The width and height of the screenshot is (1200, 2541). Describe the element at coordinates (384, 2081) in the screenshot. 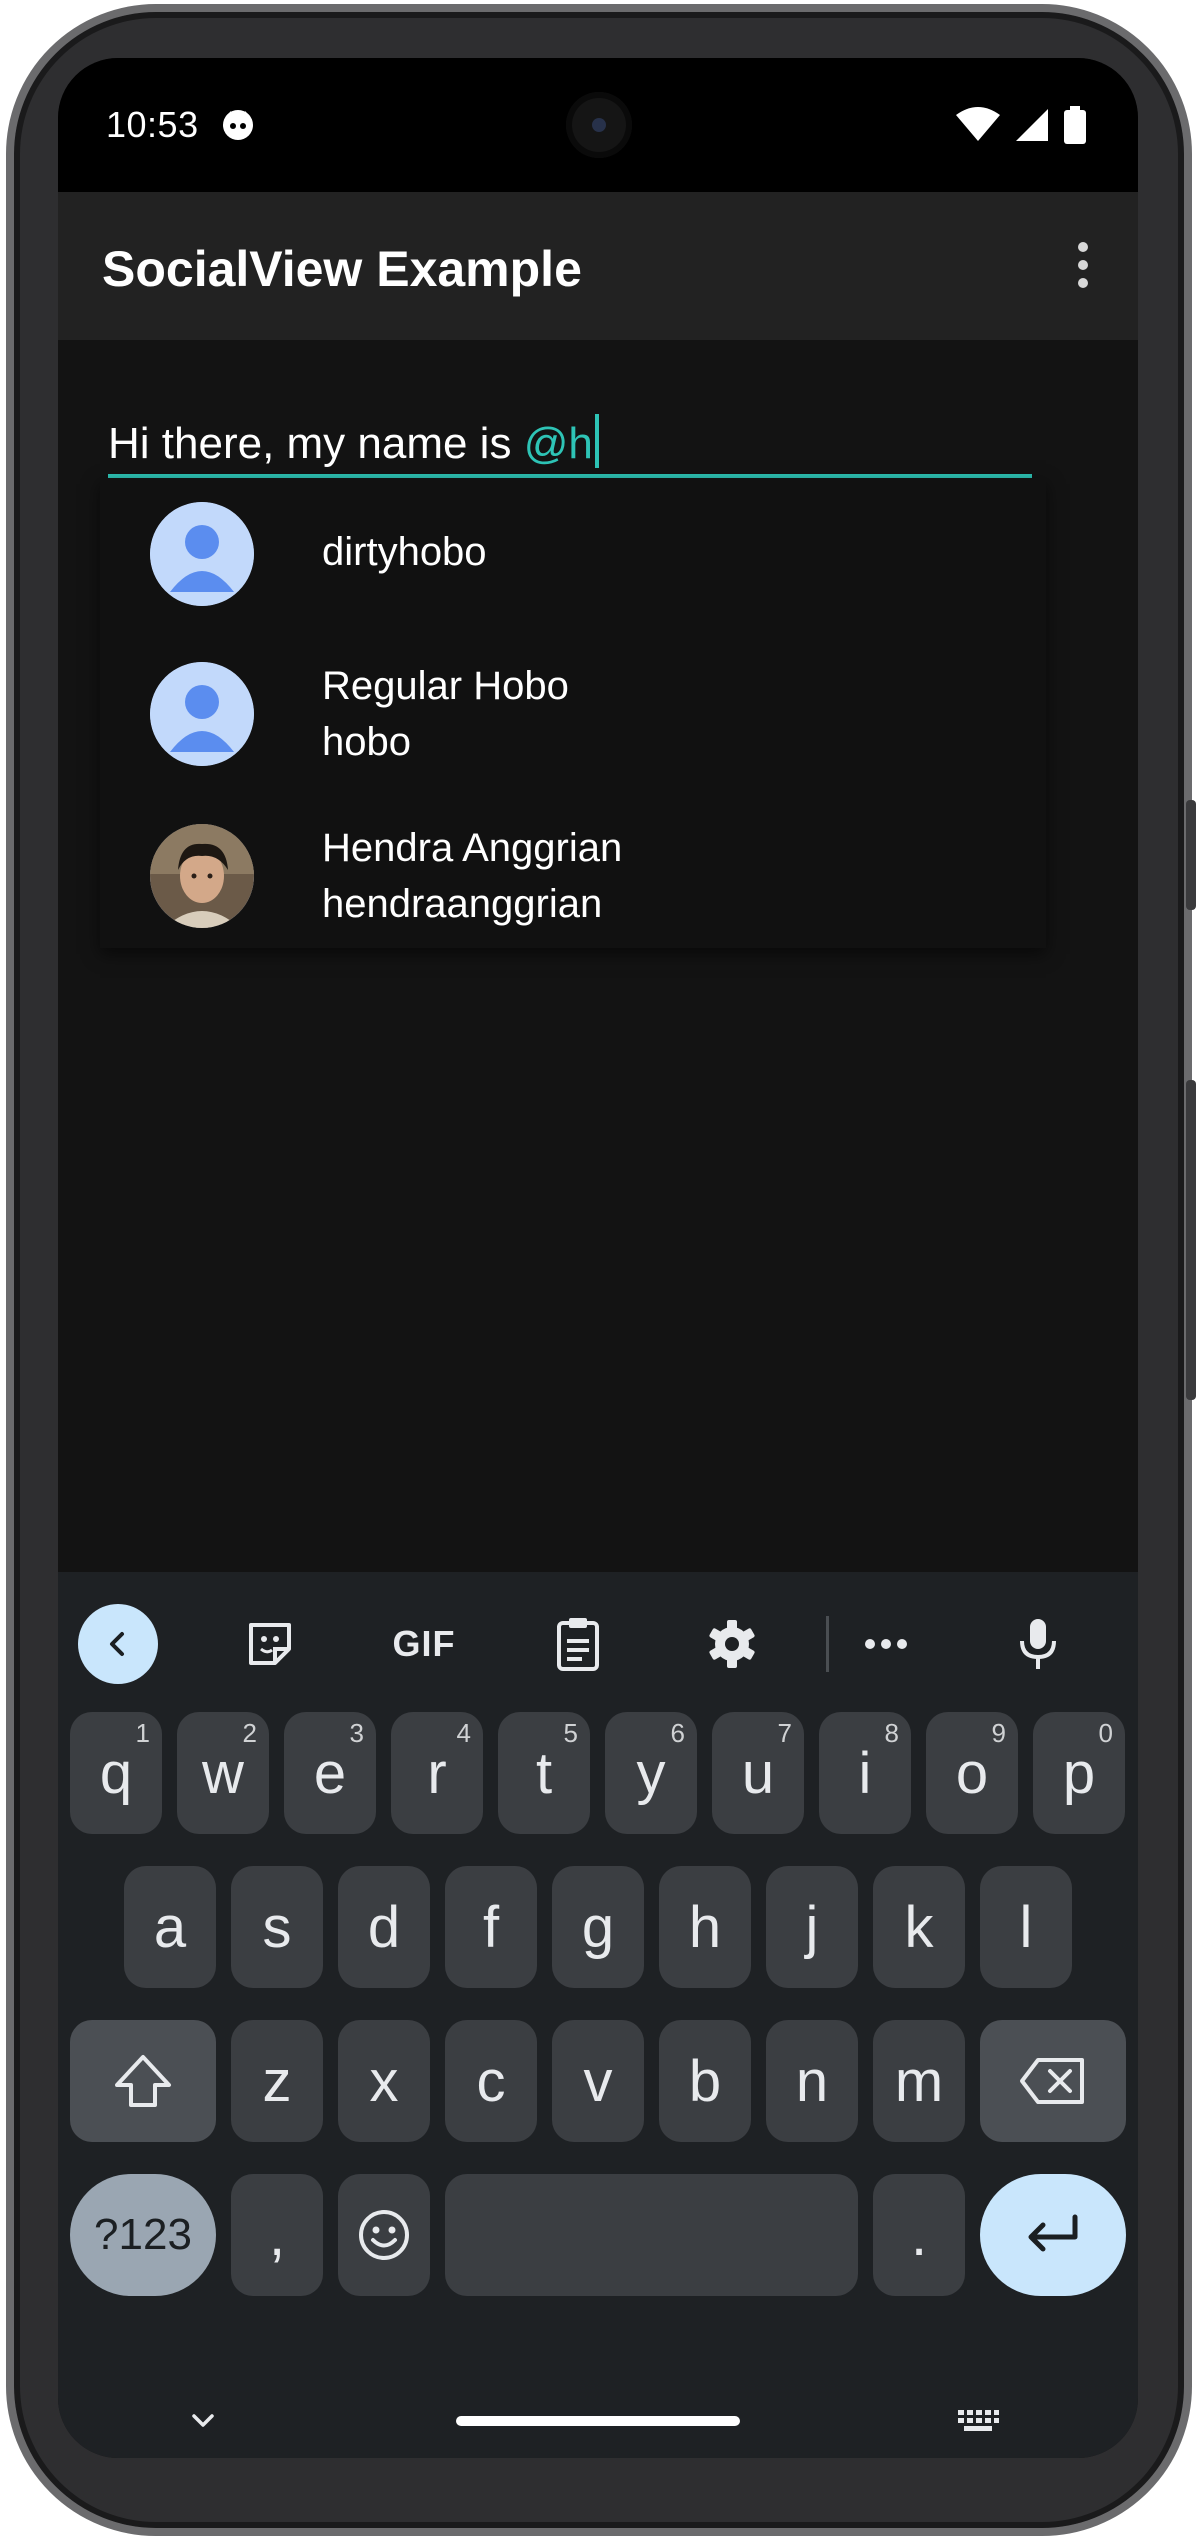

I see `key-x: x` at that location.